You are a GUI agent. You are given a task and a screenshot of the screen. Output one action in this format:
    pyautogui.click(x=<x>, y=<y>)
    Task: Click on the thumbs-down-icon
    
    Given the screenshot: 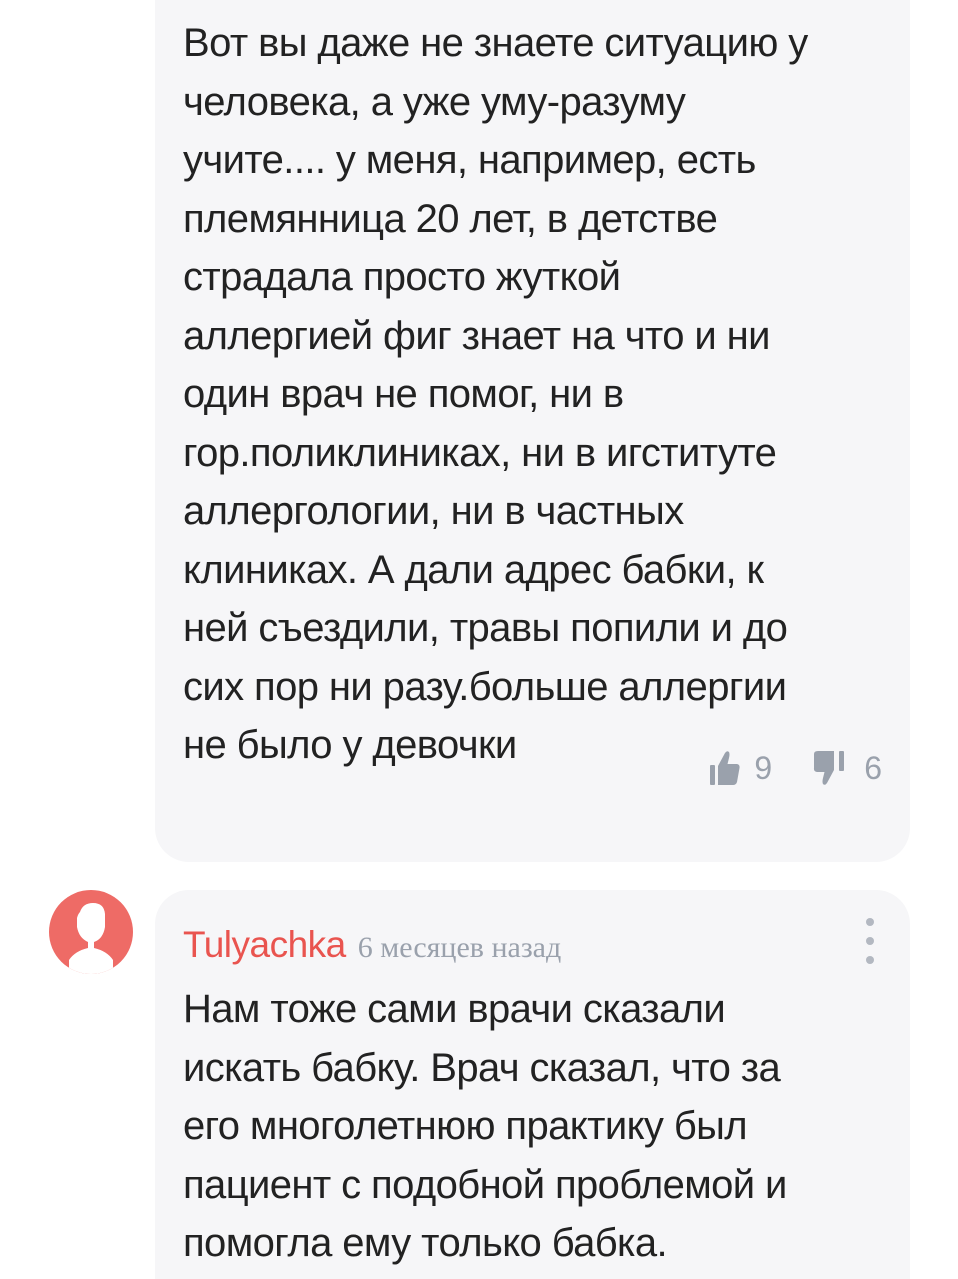 What is the action you would take?
    pyautogui.click(x=832, y=768)
    